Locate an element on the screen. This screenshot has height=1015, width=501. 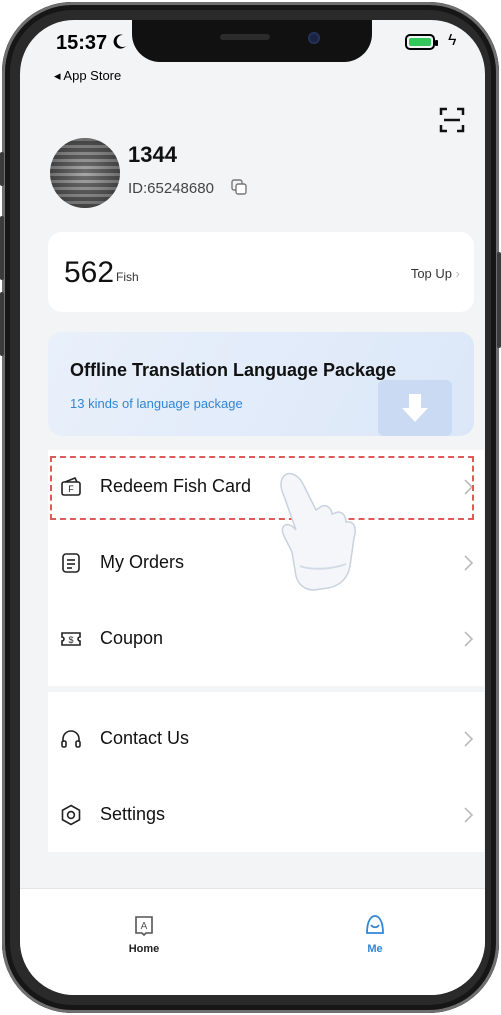
speaker is located at coordinates (245, 37).